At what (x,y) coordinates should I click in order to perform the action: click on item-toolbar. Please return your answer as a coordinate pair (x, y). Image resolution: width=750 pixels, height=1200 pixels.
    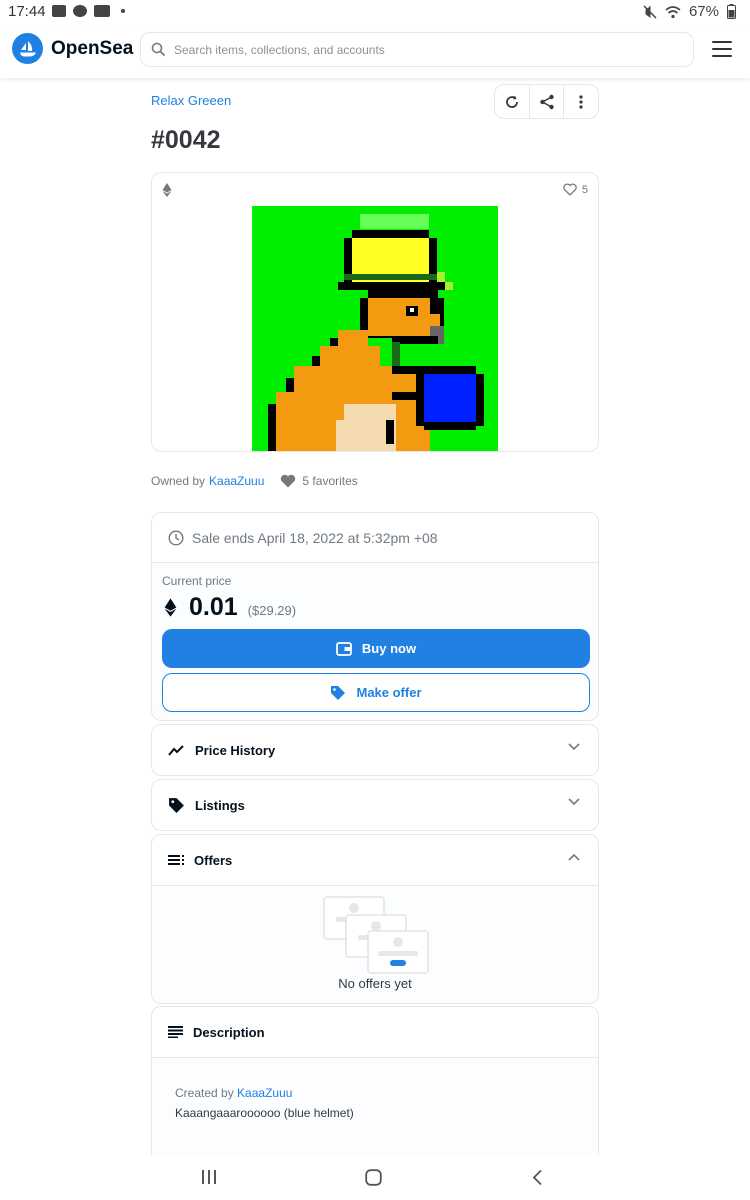
    Looking at the image, I should click on (546, 101).